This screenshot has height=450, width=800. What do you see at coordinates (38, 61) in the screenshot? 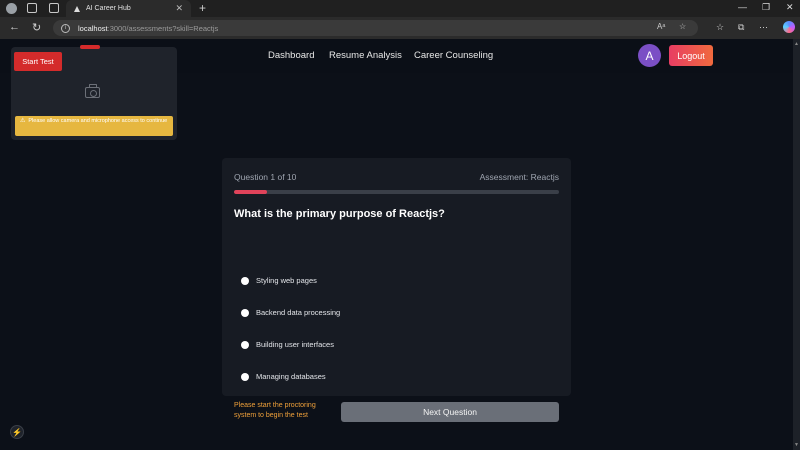
I see `start-test-button: Start Test` at bounding box center [38, 61].